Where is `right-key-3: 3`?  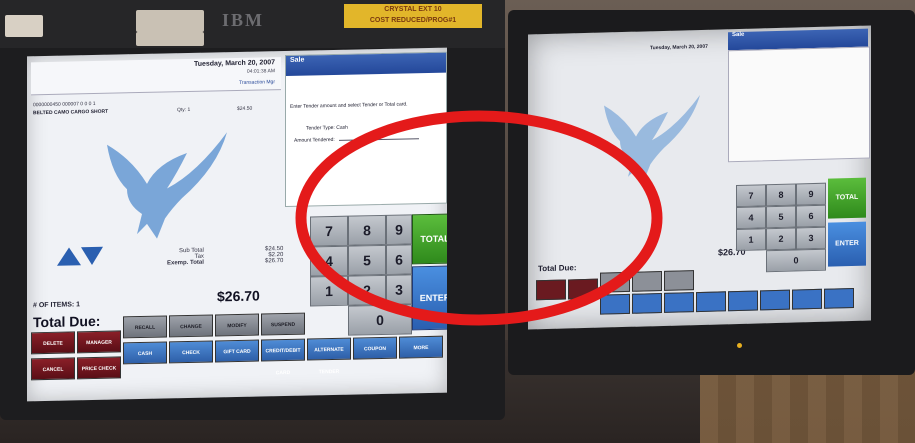
right-key-3: 3 is located at coordinates (811, 238).